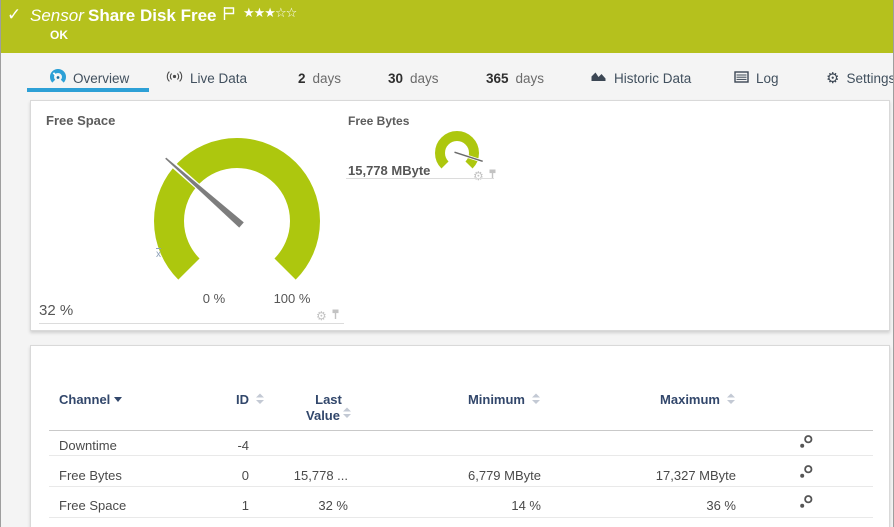 The width and height of the screenshot is (894, 527). What do you see at coordinates (292, 298) in the screenshot?
I see `free-space-gauge-max-label: 100 %` at bounding box center [292, 298].